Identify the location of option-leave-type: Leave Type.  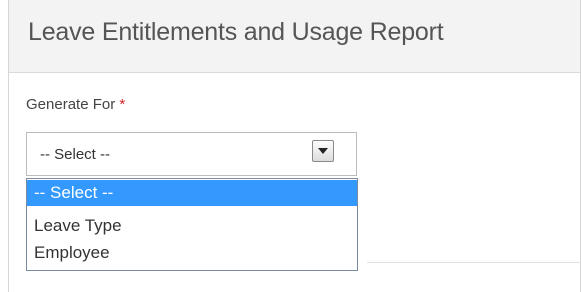
(192, 226).